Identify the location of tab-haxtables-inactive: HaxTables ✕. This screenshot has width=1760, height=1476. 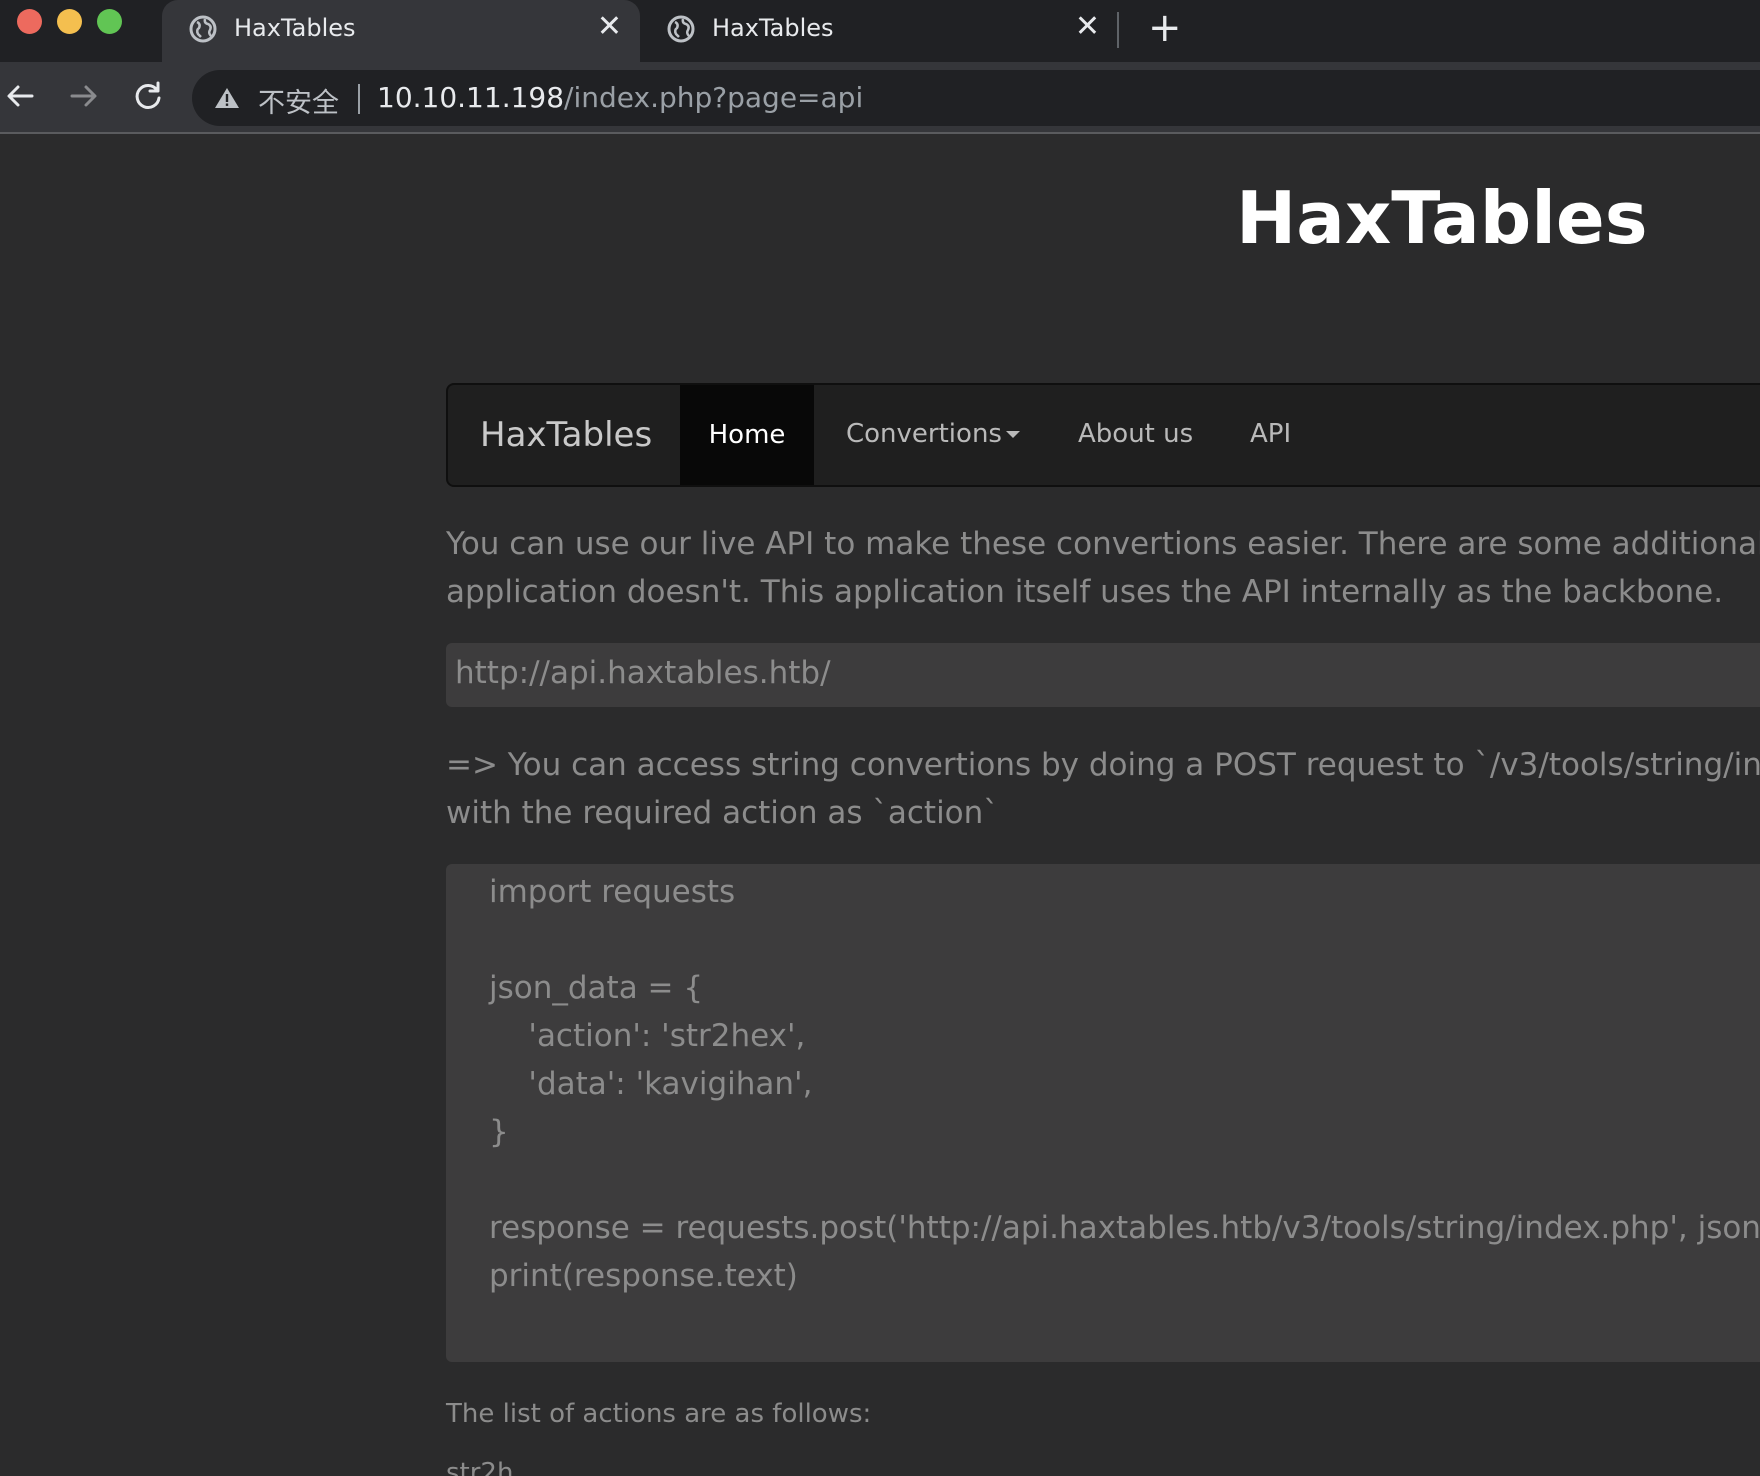
(879, 31).